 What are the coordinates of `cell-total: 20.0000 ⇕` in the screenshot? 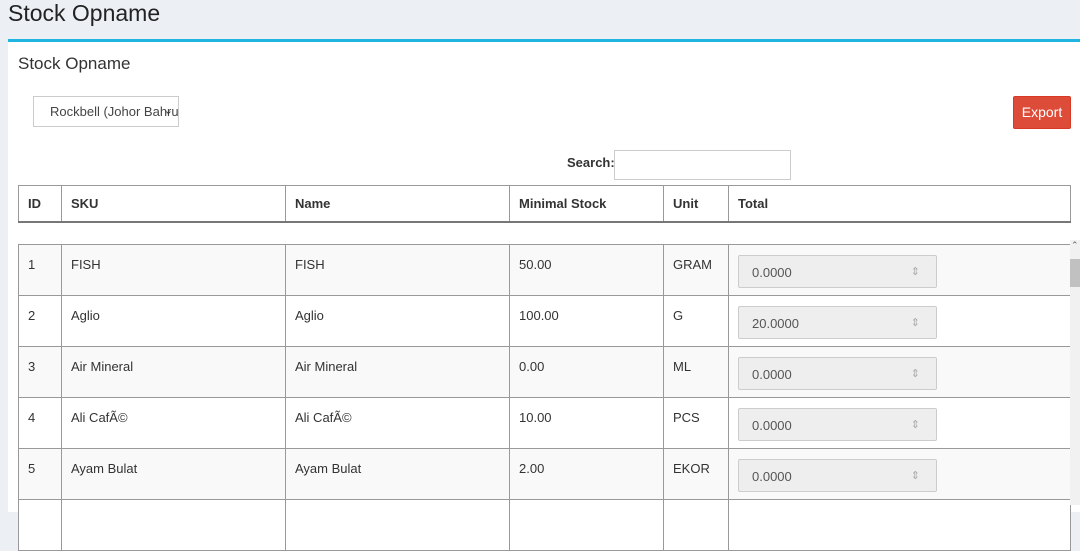 It's located at (899, 321).